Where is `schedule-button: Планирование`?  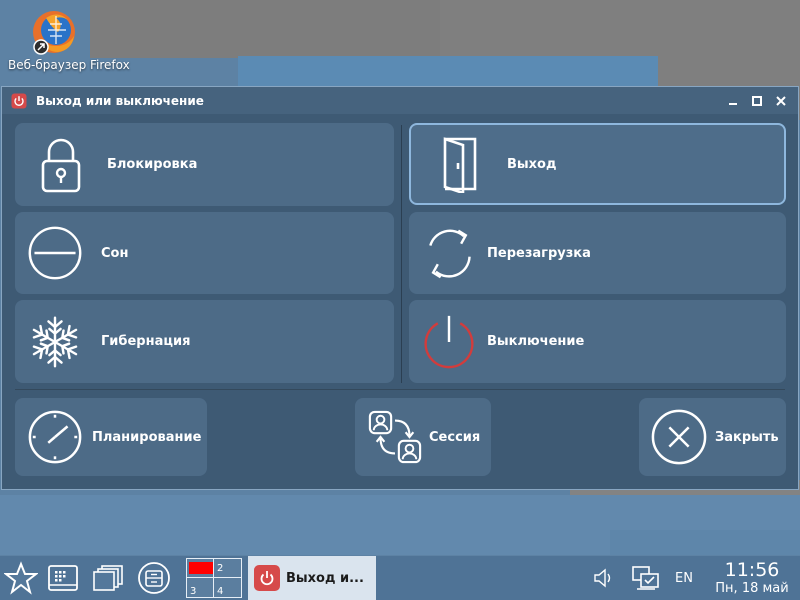
schedule-button: Планирование is located at coordinates (111, 437).